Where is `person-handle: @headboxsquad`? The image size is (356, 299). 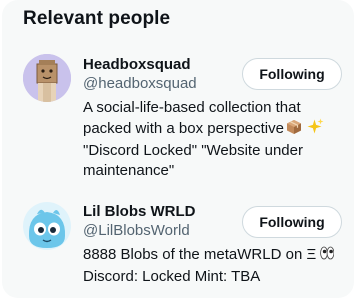
person-handle: @headboxsquad is located at coordinates (140, 84).